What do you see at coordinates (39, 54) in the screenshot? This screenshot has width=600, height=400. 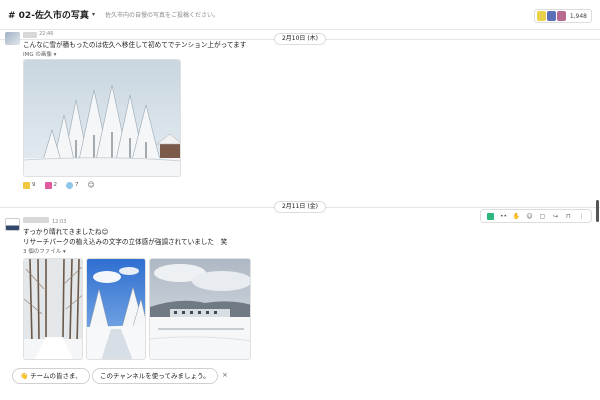 I see `attachment-label: IMG の画像 ▾` at bounding box center [39, 54].